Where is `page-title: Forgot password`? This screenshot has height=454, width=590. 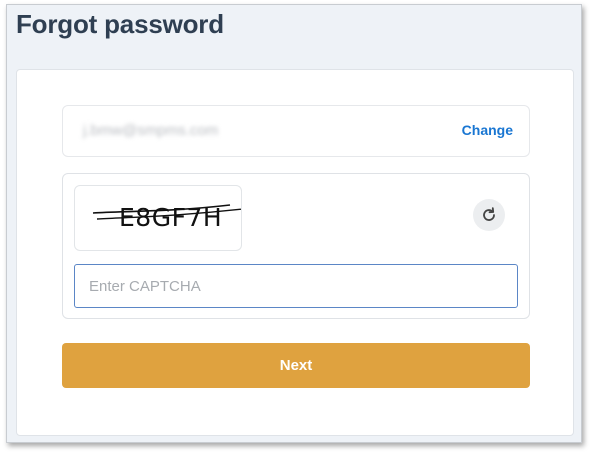
page-title: Forgot password is located at coordinates (120, 24).